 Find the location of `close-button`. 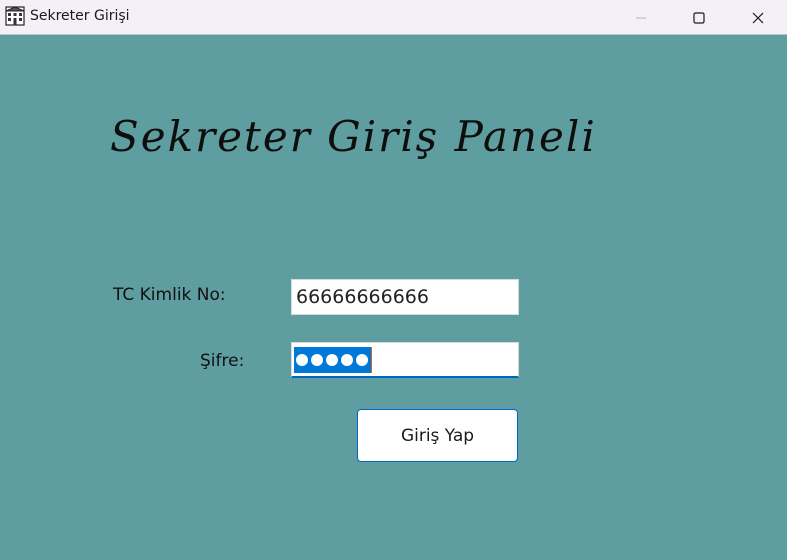

close-button is located at coordinates (758, 17).